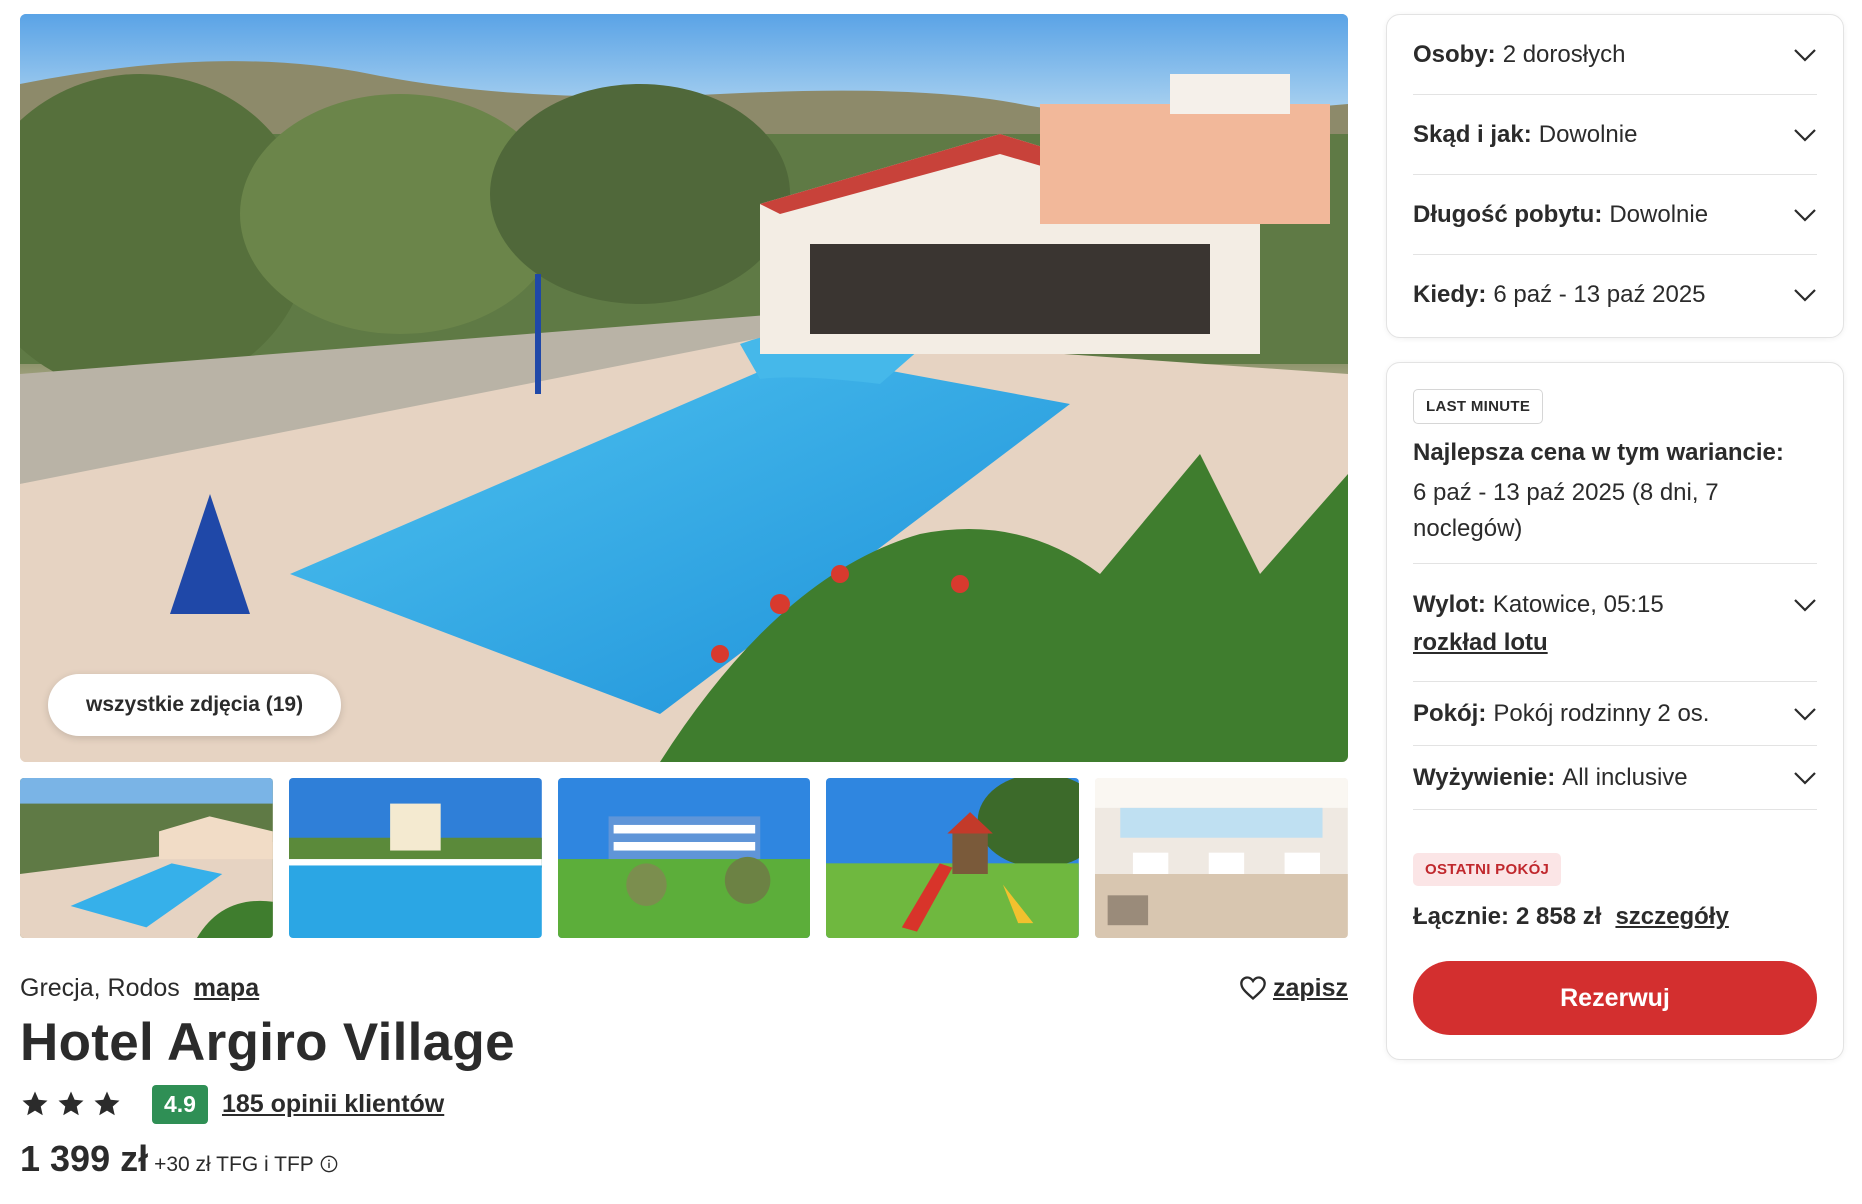 The image size is (1862, 1204). Describe the element at coordinates (1599, 294) in the screenshot. I see `filter-value: 6 paź - 13 paź 2025` at that location.